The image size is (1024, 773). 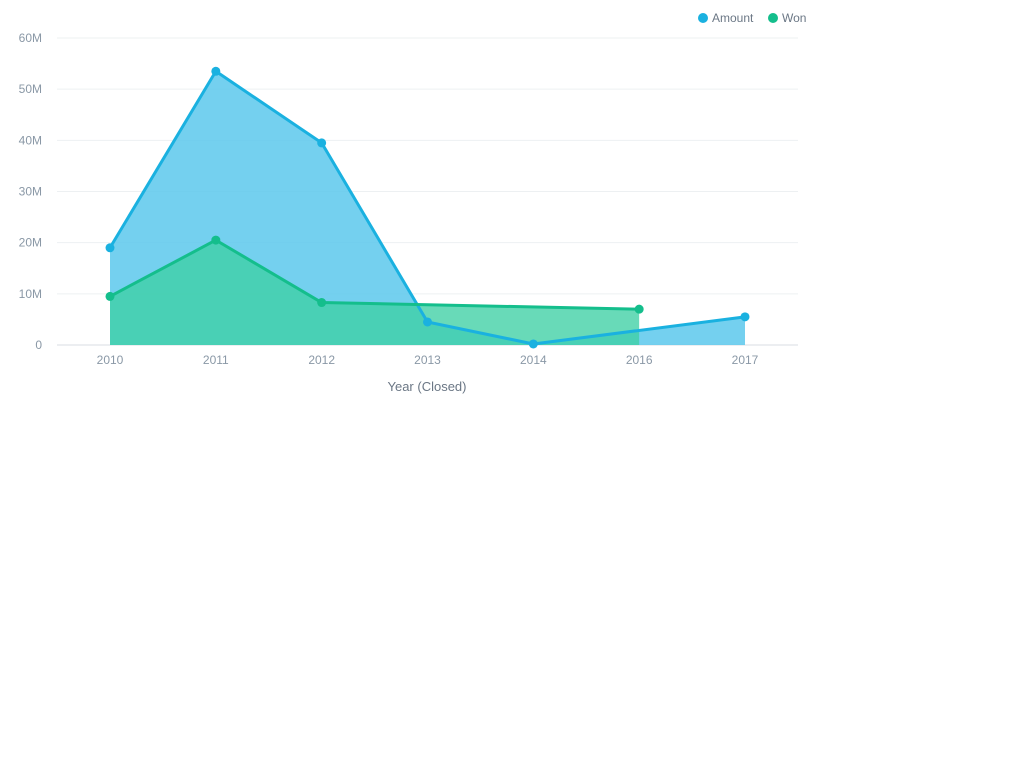 What do you see at coordinates (30, 89) in the screenshot?
I see `y-tick-label: 50M` at bounding box center [30, 89].